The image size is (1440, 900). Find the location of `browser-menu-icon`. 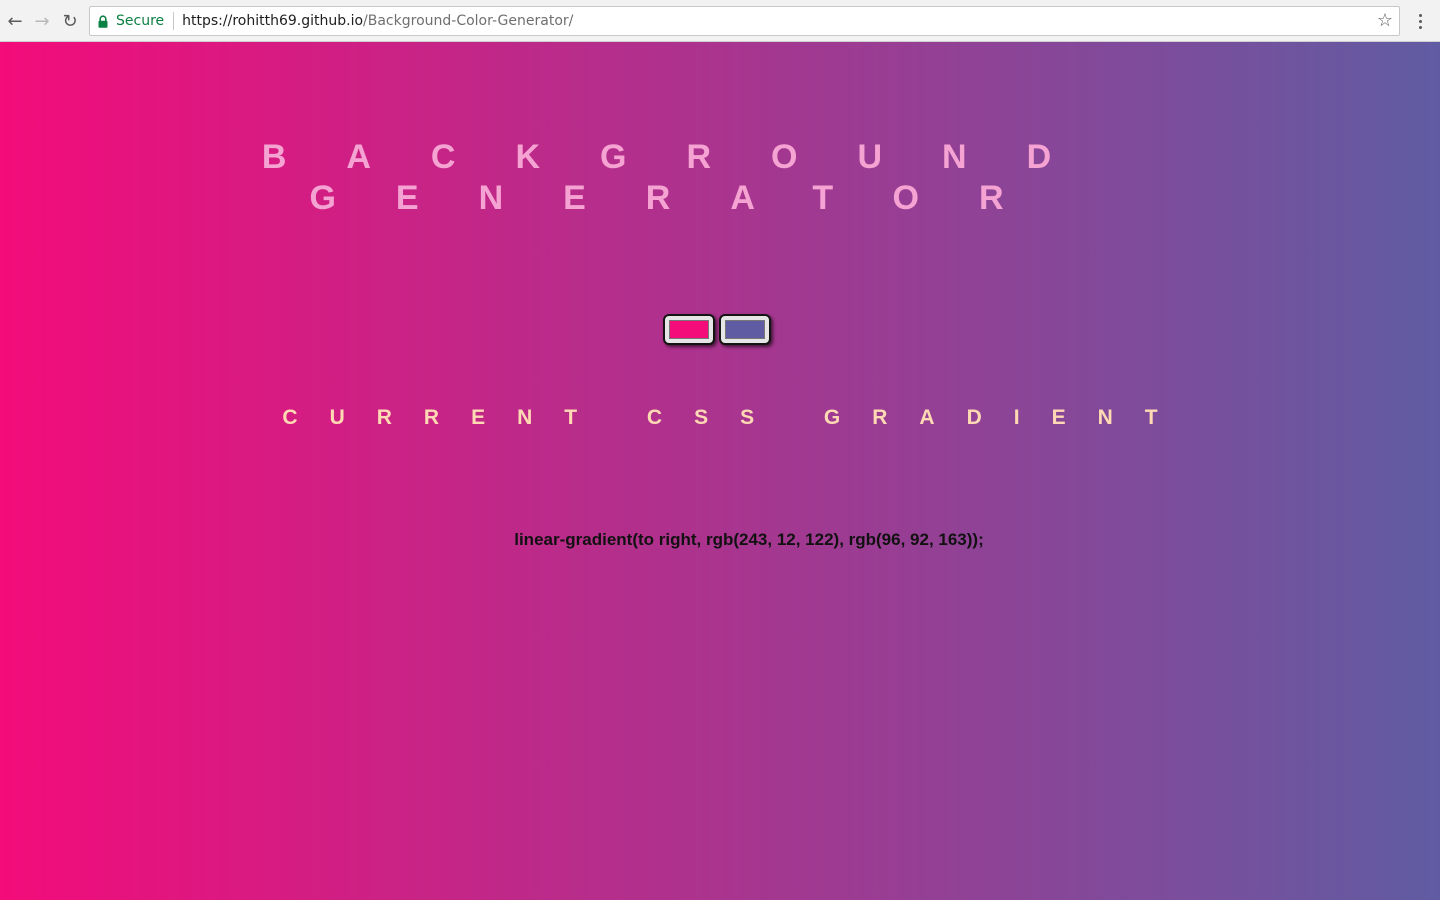

browser-menu-icon is located at coordinates (1420, 21).